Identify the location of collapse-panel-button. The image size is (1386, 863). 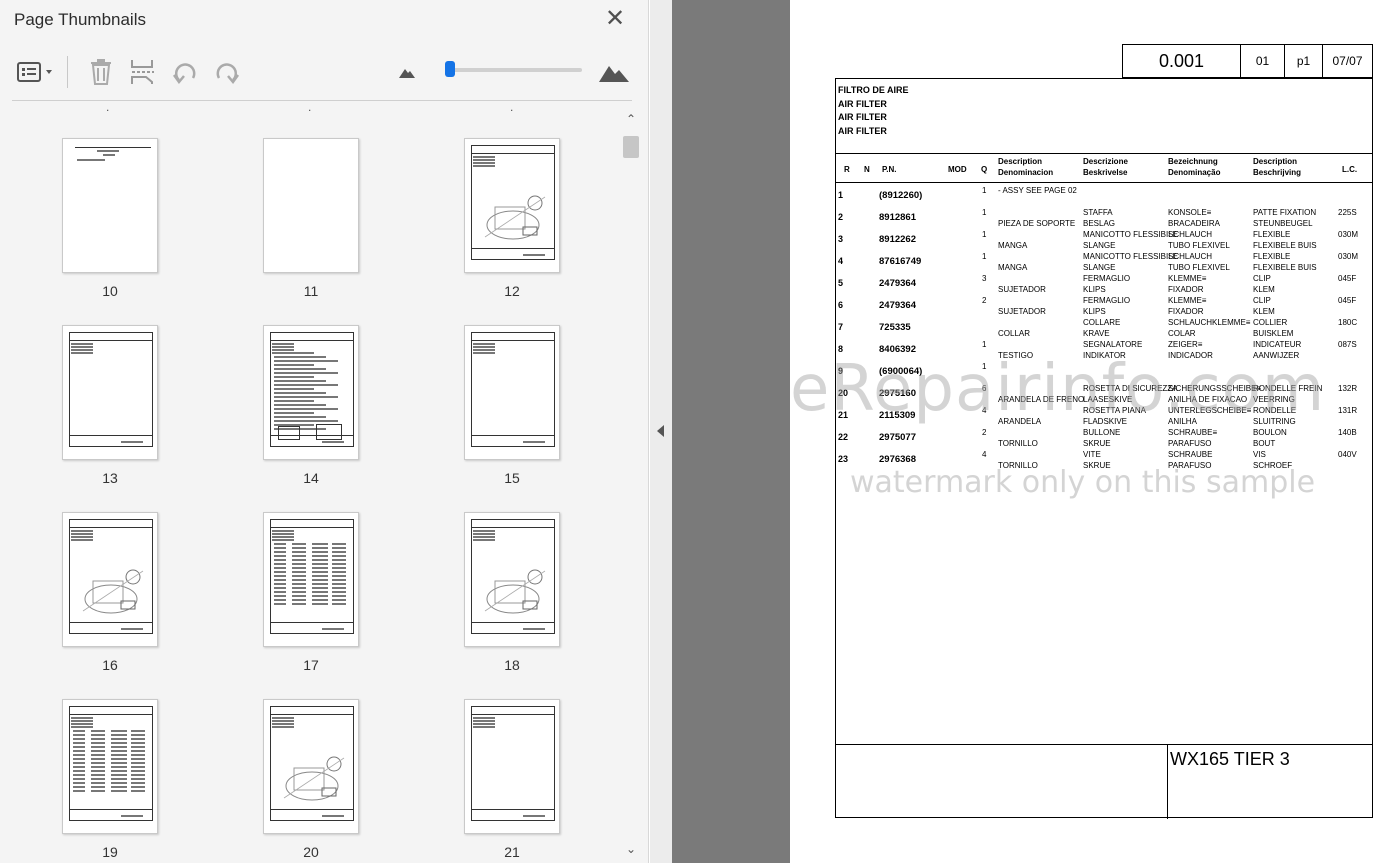
(661, 431).